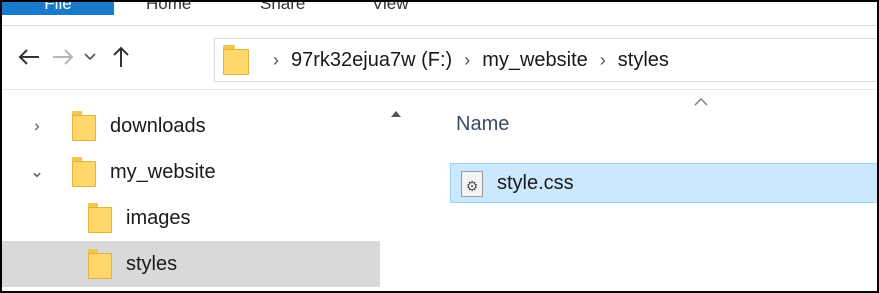 This screenshot has height=293, width=879. Describe the element at coordinates (371, 60) in the screenshot. I see `breadcrumb-drive: 97rk32ejua7w (F:)` at that location.